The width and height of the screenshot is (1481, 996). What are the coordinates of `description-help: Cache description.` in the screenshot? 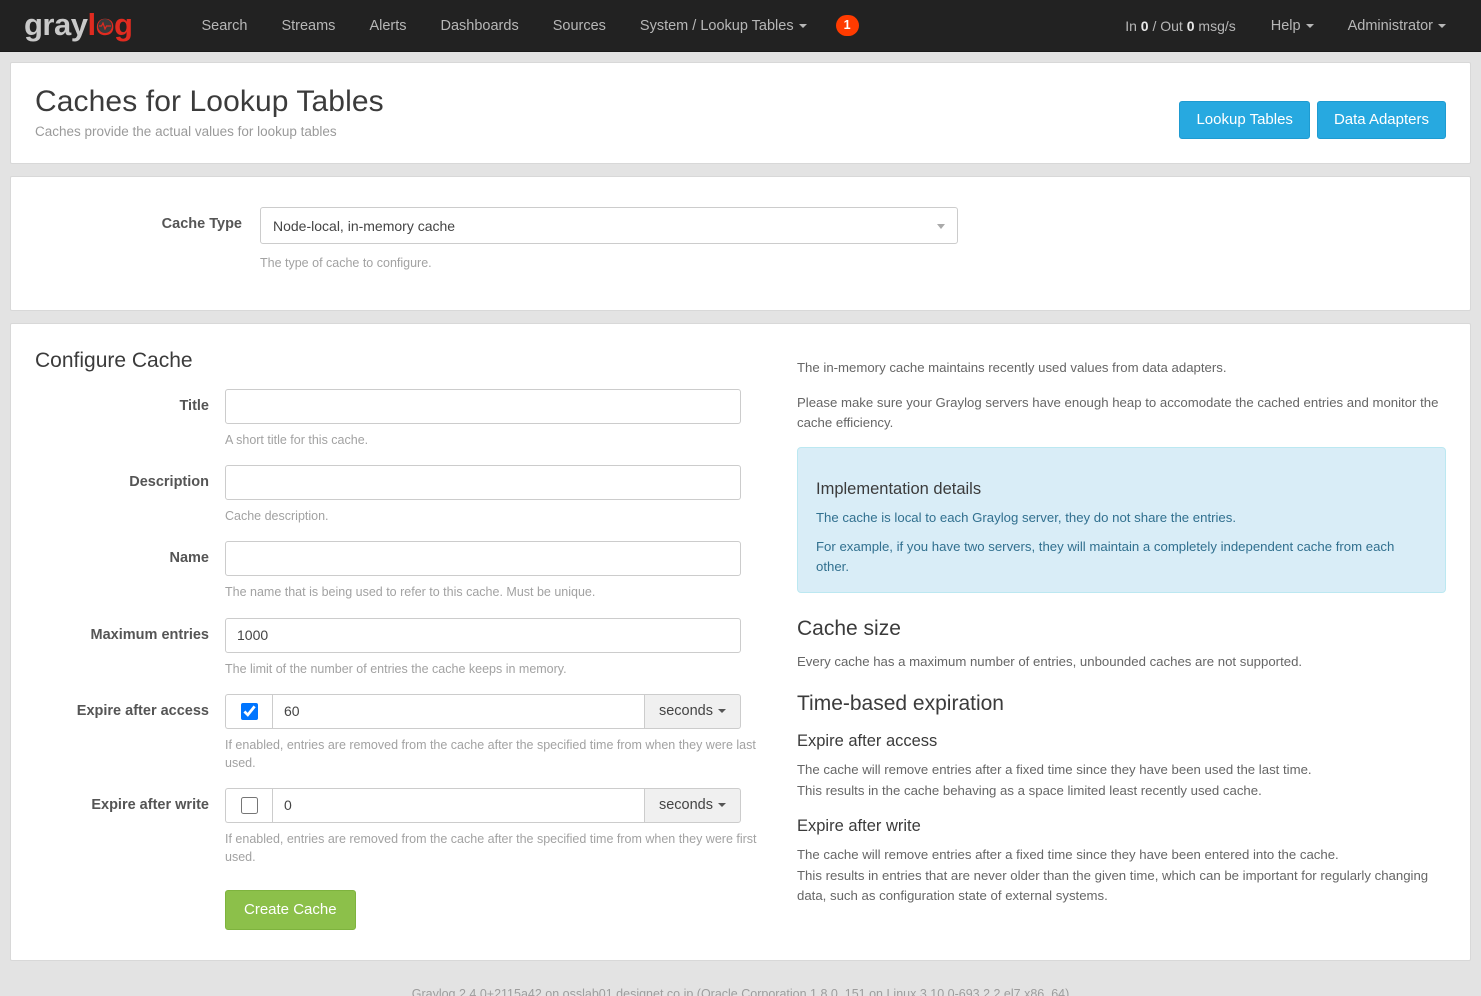 It's located at (277, 516).